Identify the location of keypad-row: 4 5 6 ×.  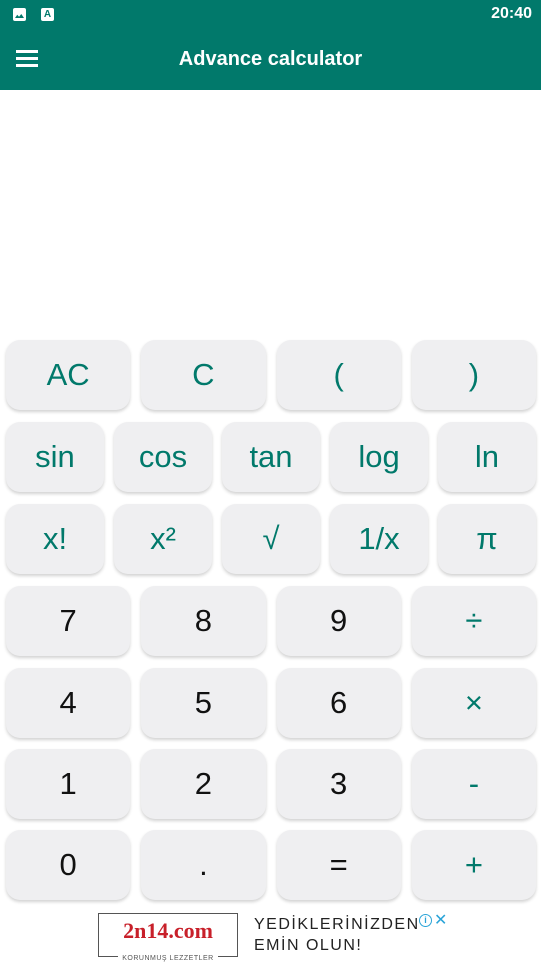
(271, 703).